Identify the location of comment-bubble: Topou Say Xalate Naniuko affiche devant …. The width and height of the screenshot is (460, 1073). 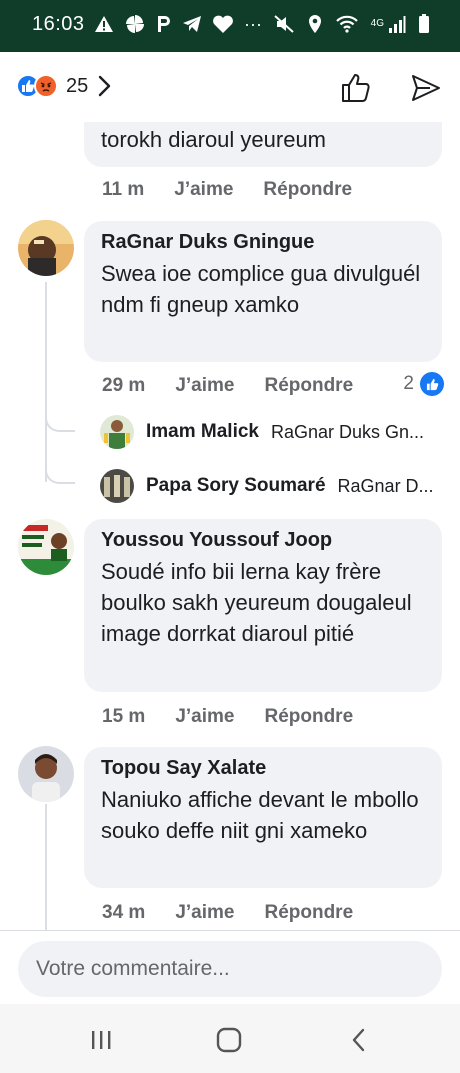
(263, 817).